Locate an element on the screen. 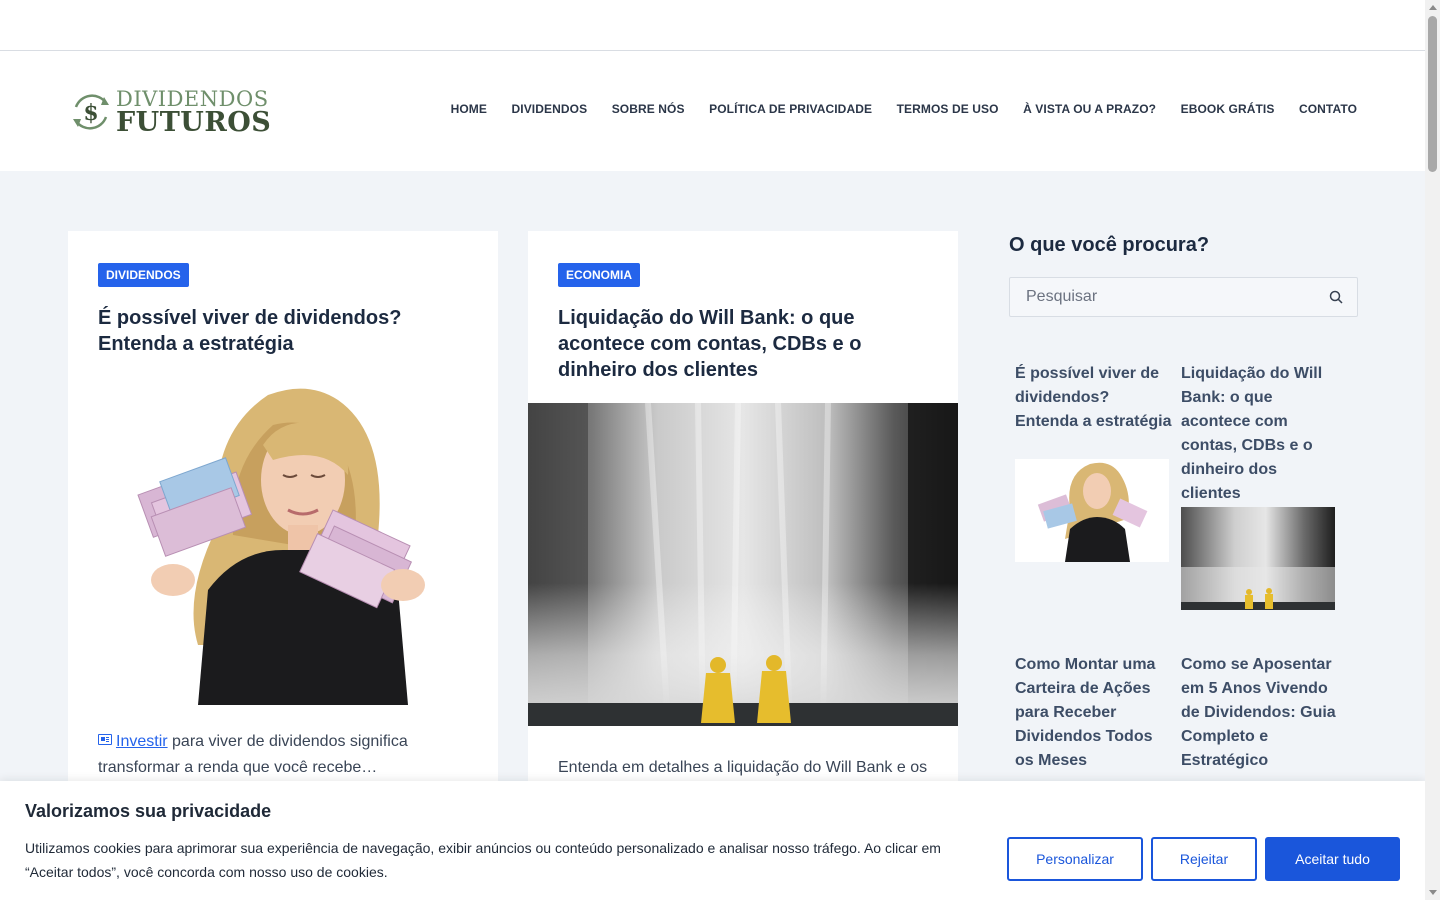 This screenshot has width=1440, height=900. woman-holding-banknotes-illustration is located at coordinates (283, 540).